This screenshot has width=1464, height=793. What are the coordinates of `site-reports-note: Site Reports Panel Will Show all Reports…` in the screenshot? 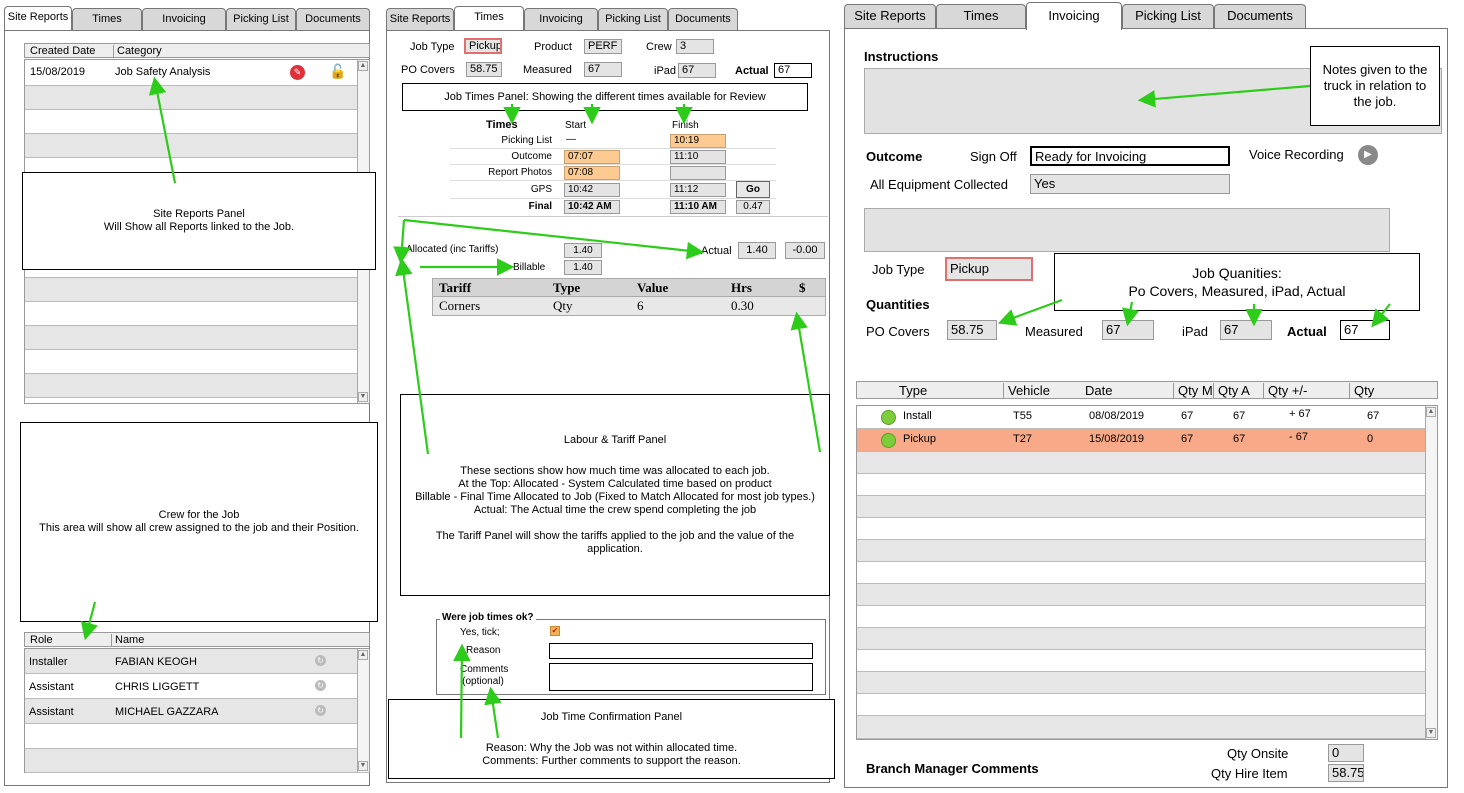 It's located at (199, 221).